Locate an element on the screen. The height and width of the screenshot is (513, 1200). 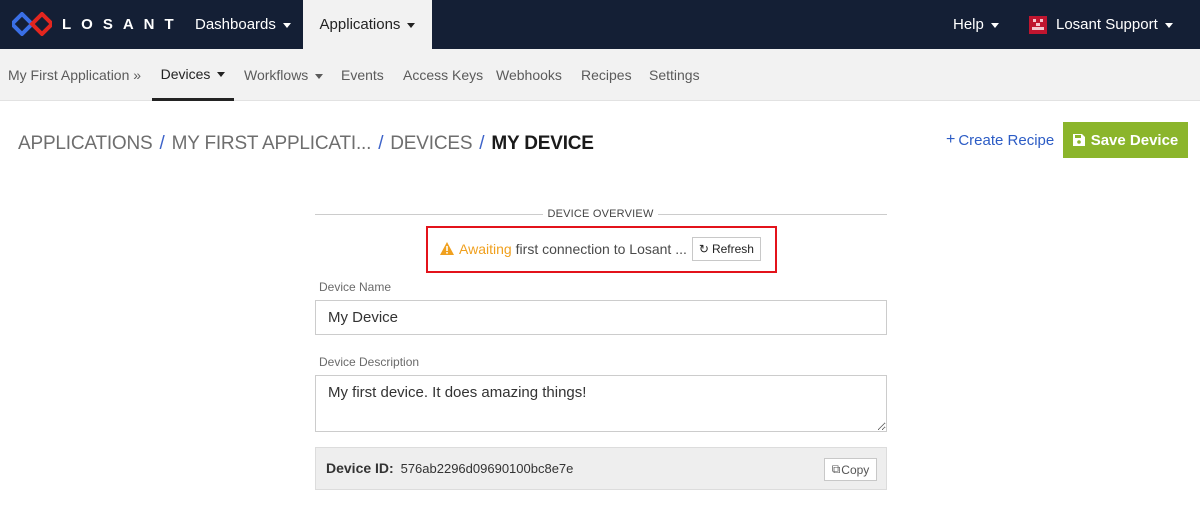
warning-icon is located at coordinates (447, 248).